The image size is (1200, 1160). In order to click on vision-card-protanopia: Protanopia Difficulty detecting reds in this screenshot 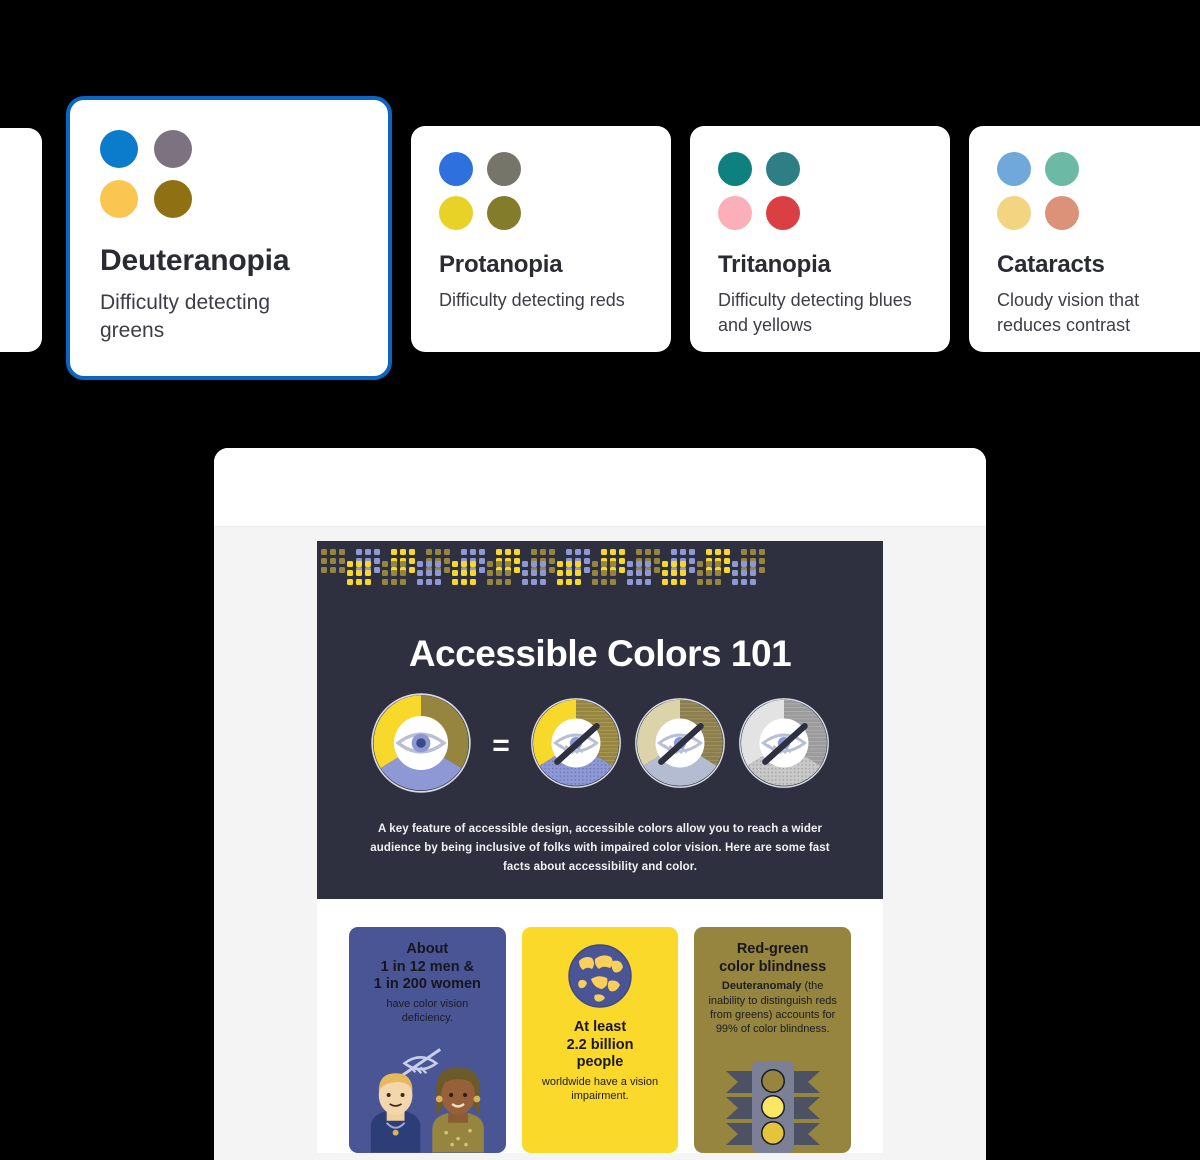, I will do `click(541, 239)`.